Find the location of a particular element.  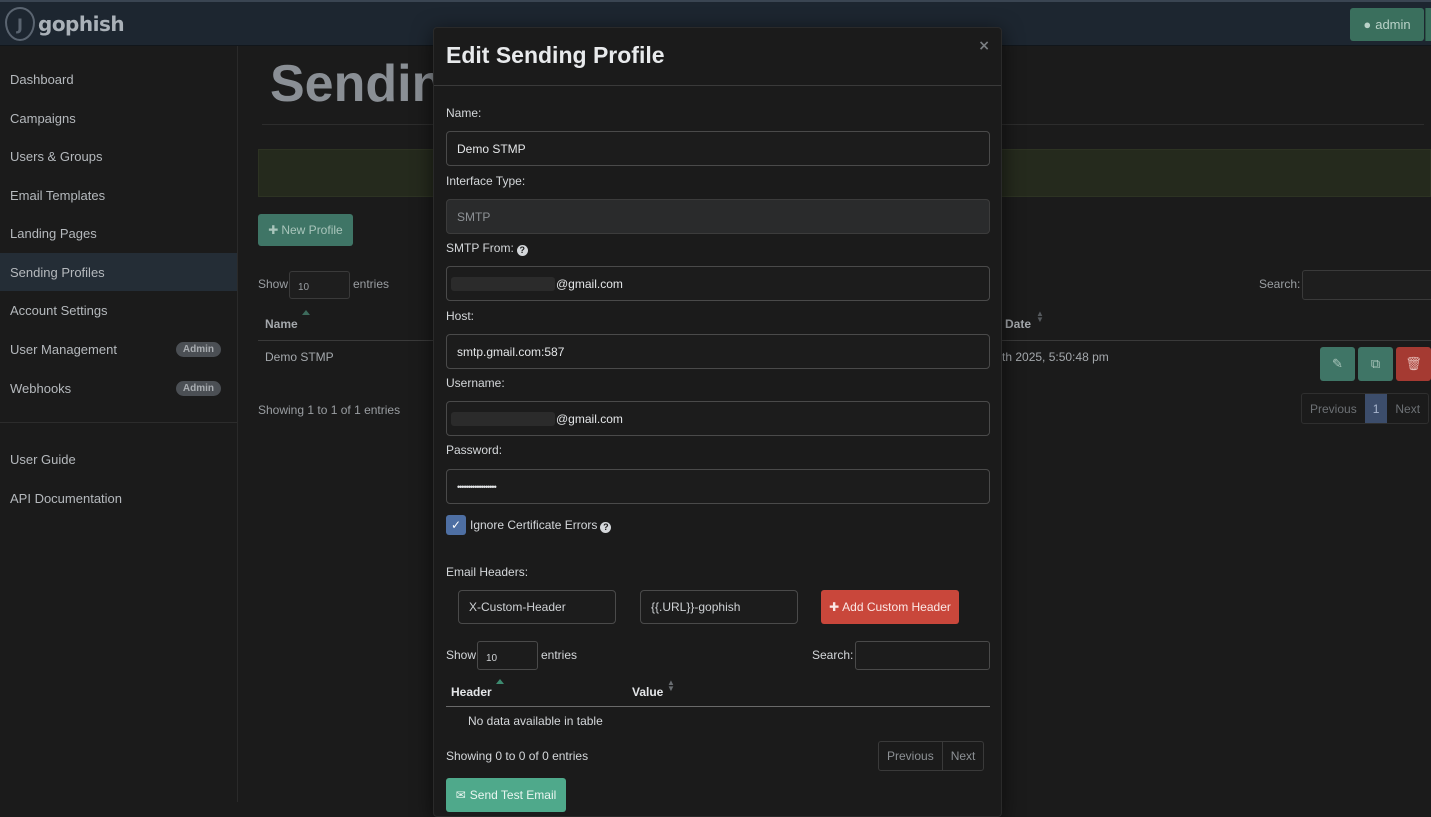

ignore-cert-checkbox: ✓ is located at coordinates (456, 525).